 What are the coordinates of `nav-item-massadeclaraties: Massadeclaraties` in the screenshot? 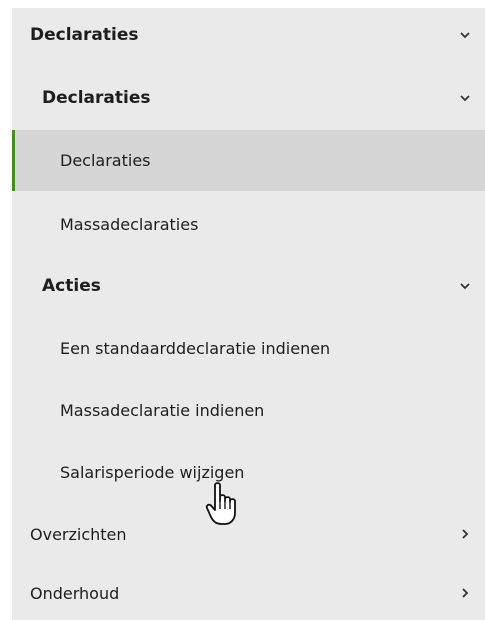 It's located at (248, 224).